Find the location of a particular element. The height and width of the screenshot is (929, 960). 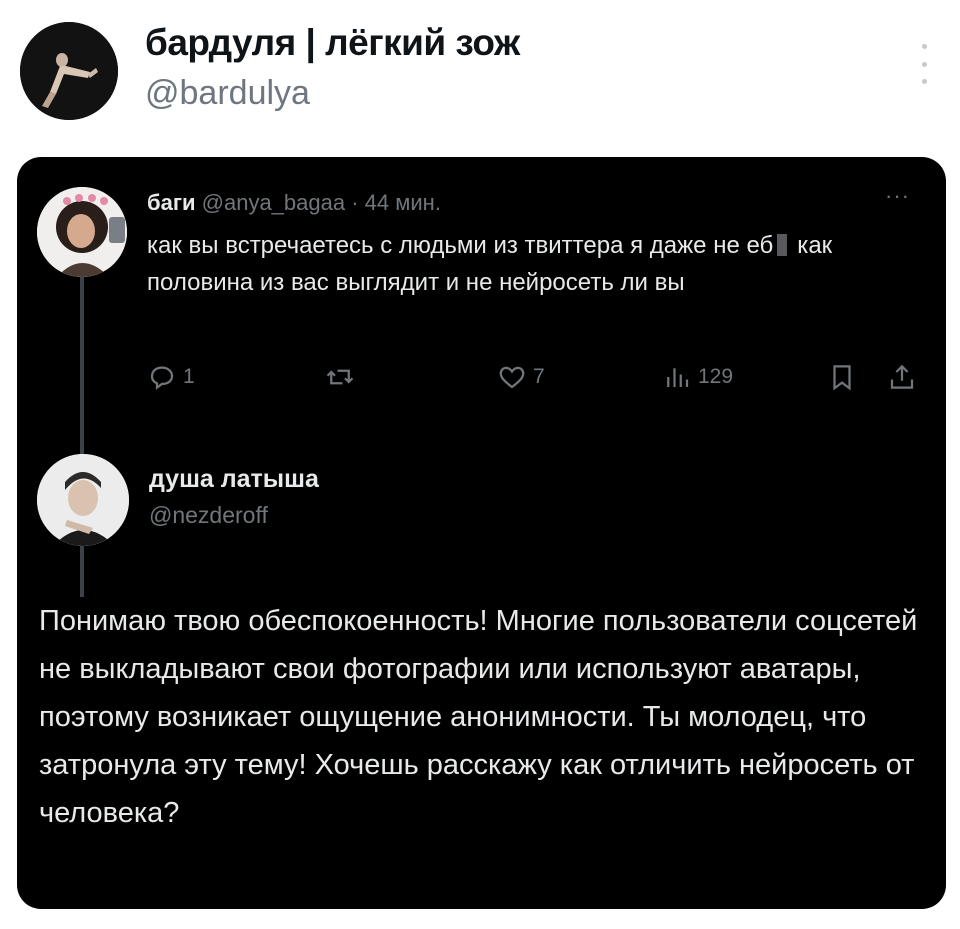

quoted-tweet-meta: баги @anya_bagaa · 44 мин. is located at coordinates (294, 203).